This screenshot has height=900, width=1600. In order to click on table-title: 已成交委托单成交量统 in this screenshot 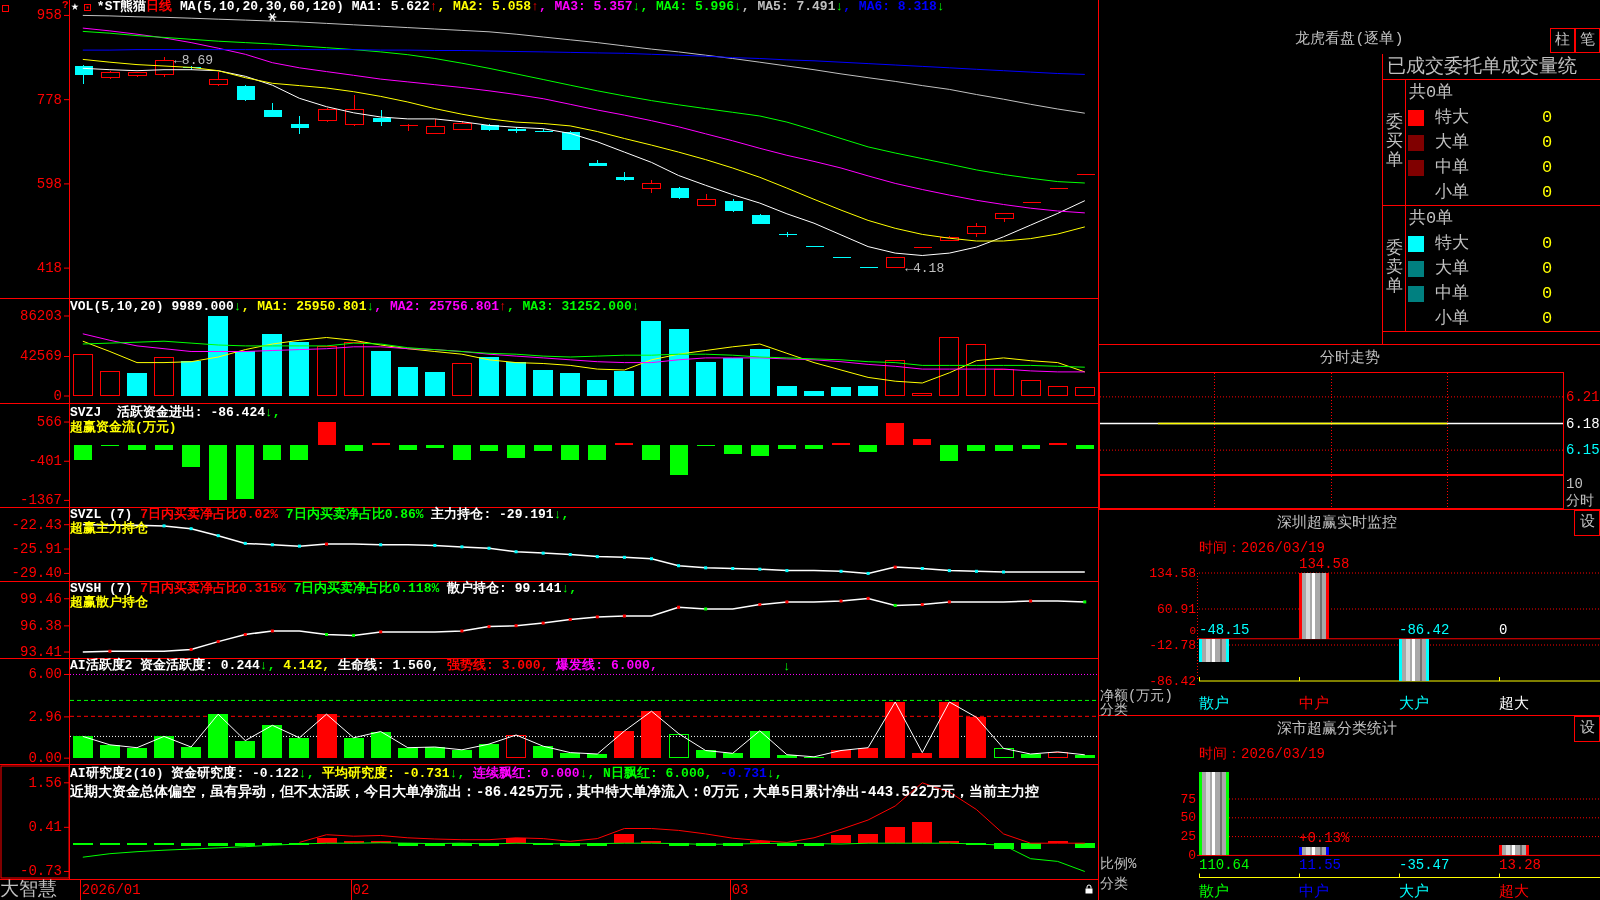, I will do `click(1491, 67)`.